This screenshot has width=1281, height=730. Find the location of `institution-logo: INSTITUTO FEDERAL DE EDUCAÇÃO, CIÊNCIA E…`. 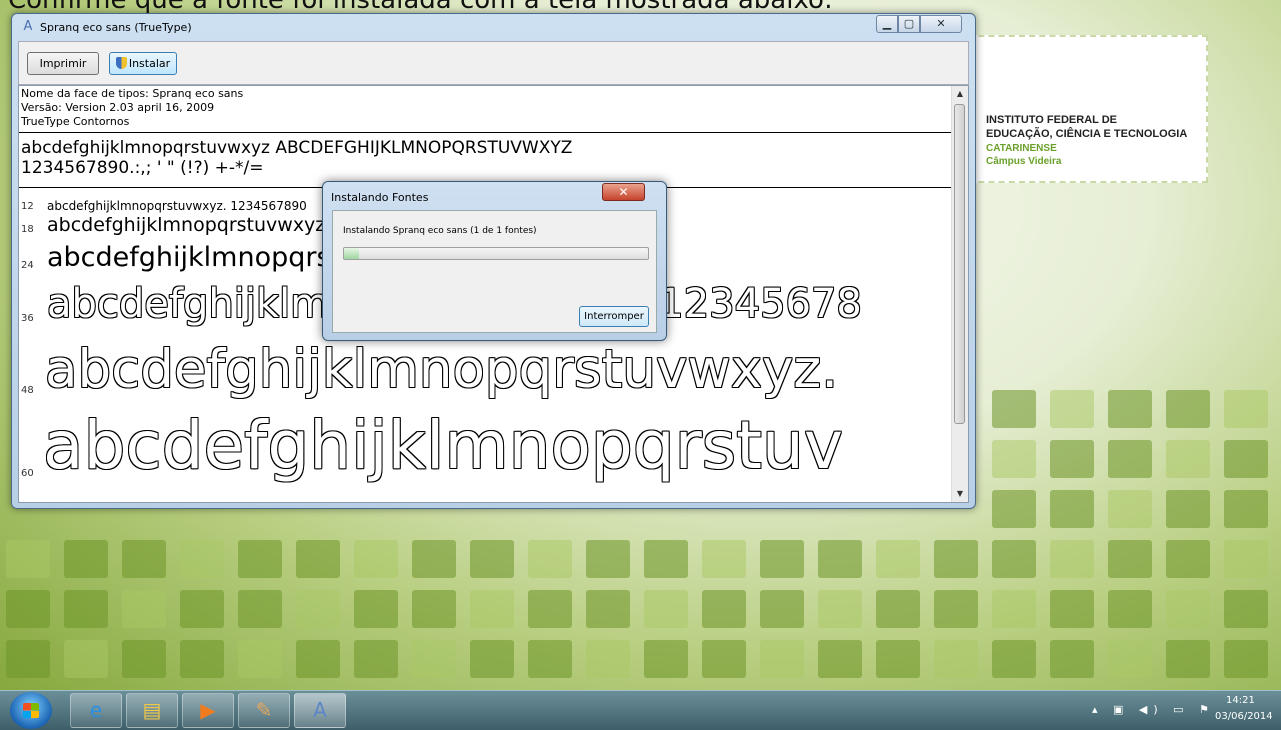

institution-logo: INSTITUTO FEDERAL DE EDUCAÇÃO, CIÊNCIA E… is located at coordinates (1083, 109).